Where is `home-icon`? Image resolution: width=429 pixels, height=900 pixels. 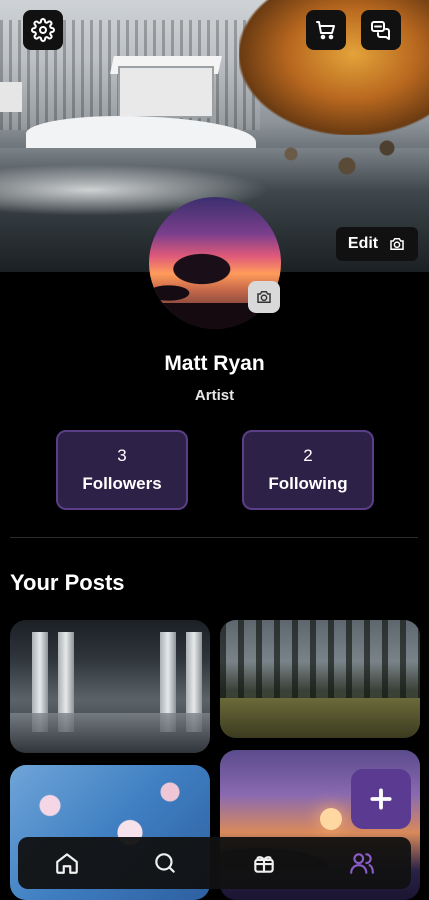 home-icon is located at coordinates (67, 863).